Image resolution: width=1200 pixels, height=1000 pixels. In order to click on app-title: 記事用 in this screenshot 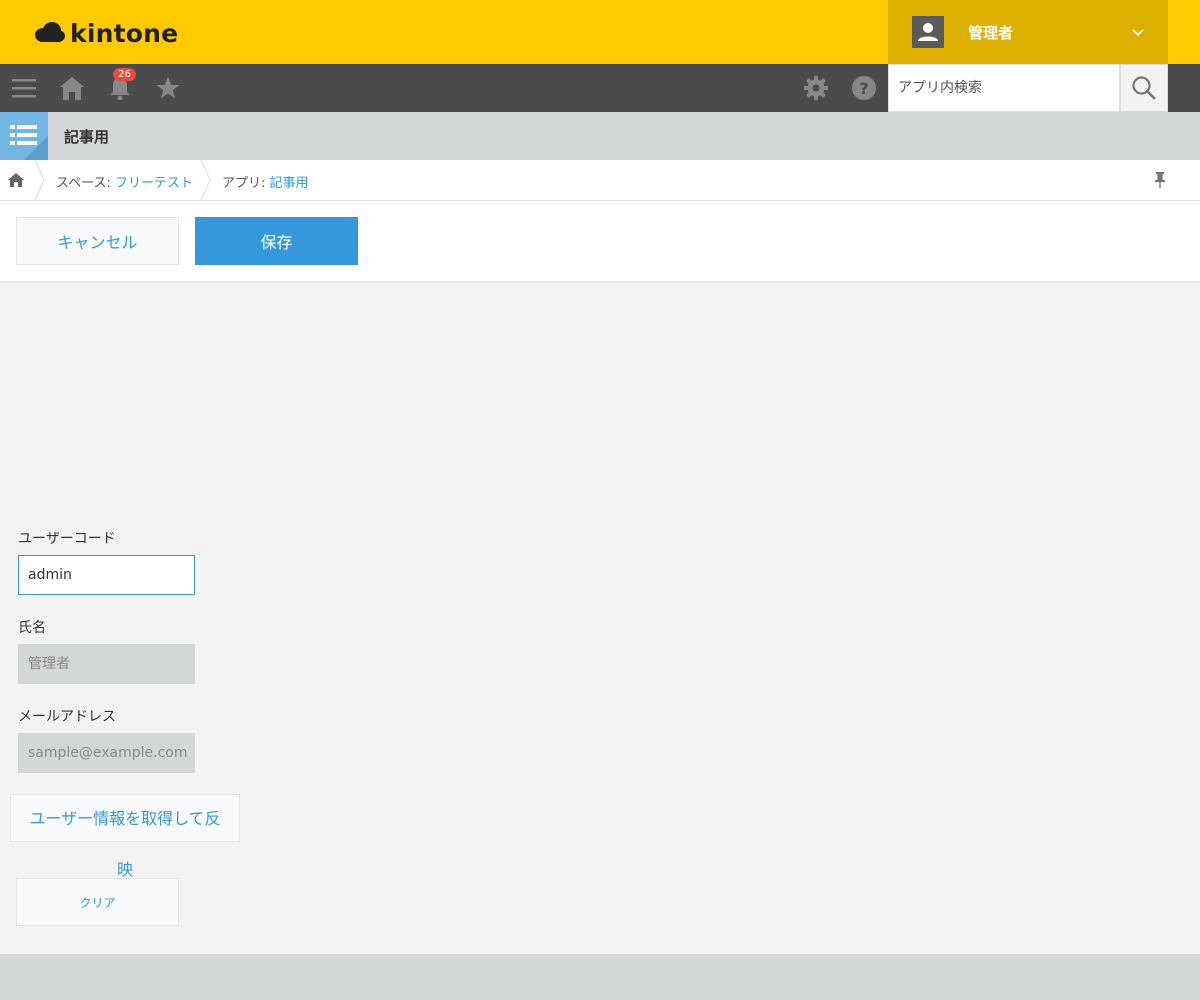, I will do `click(87, 137)`.